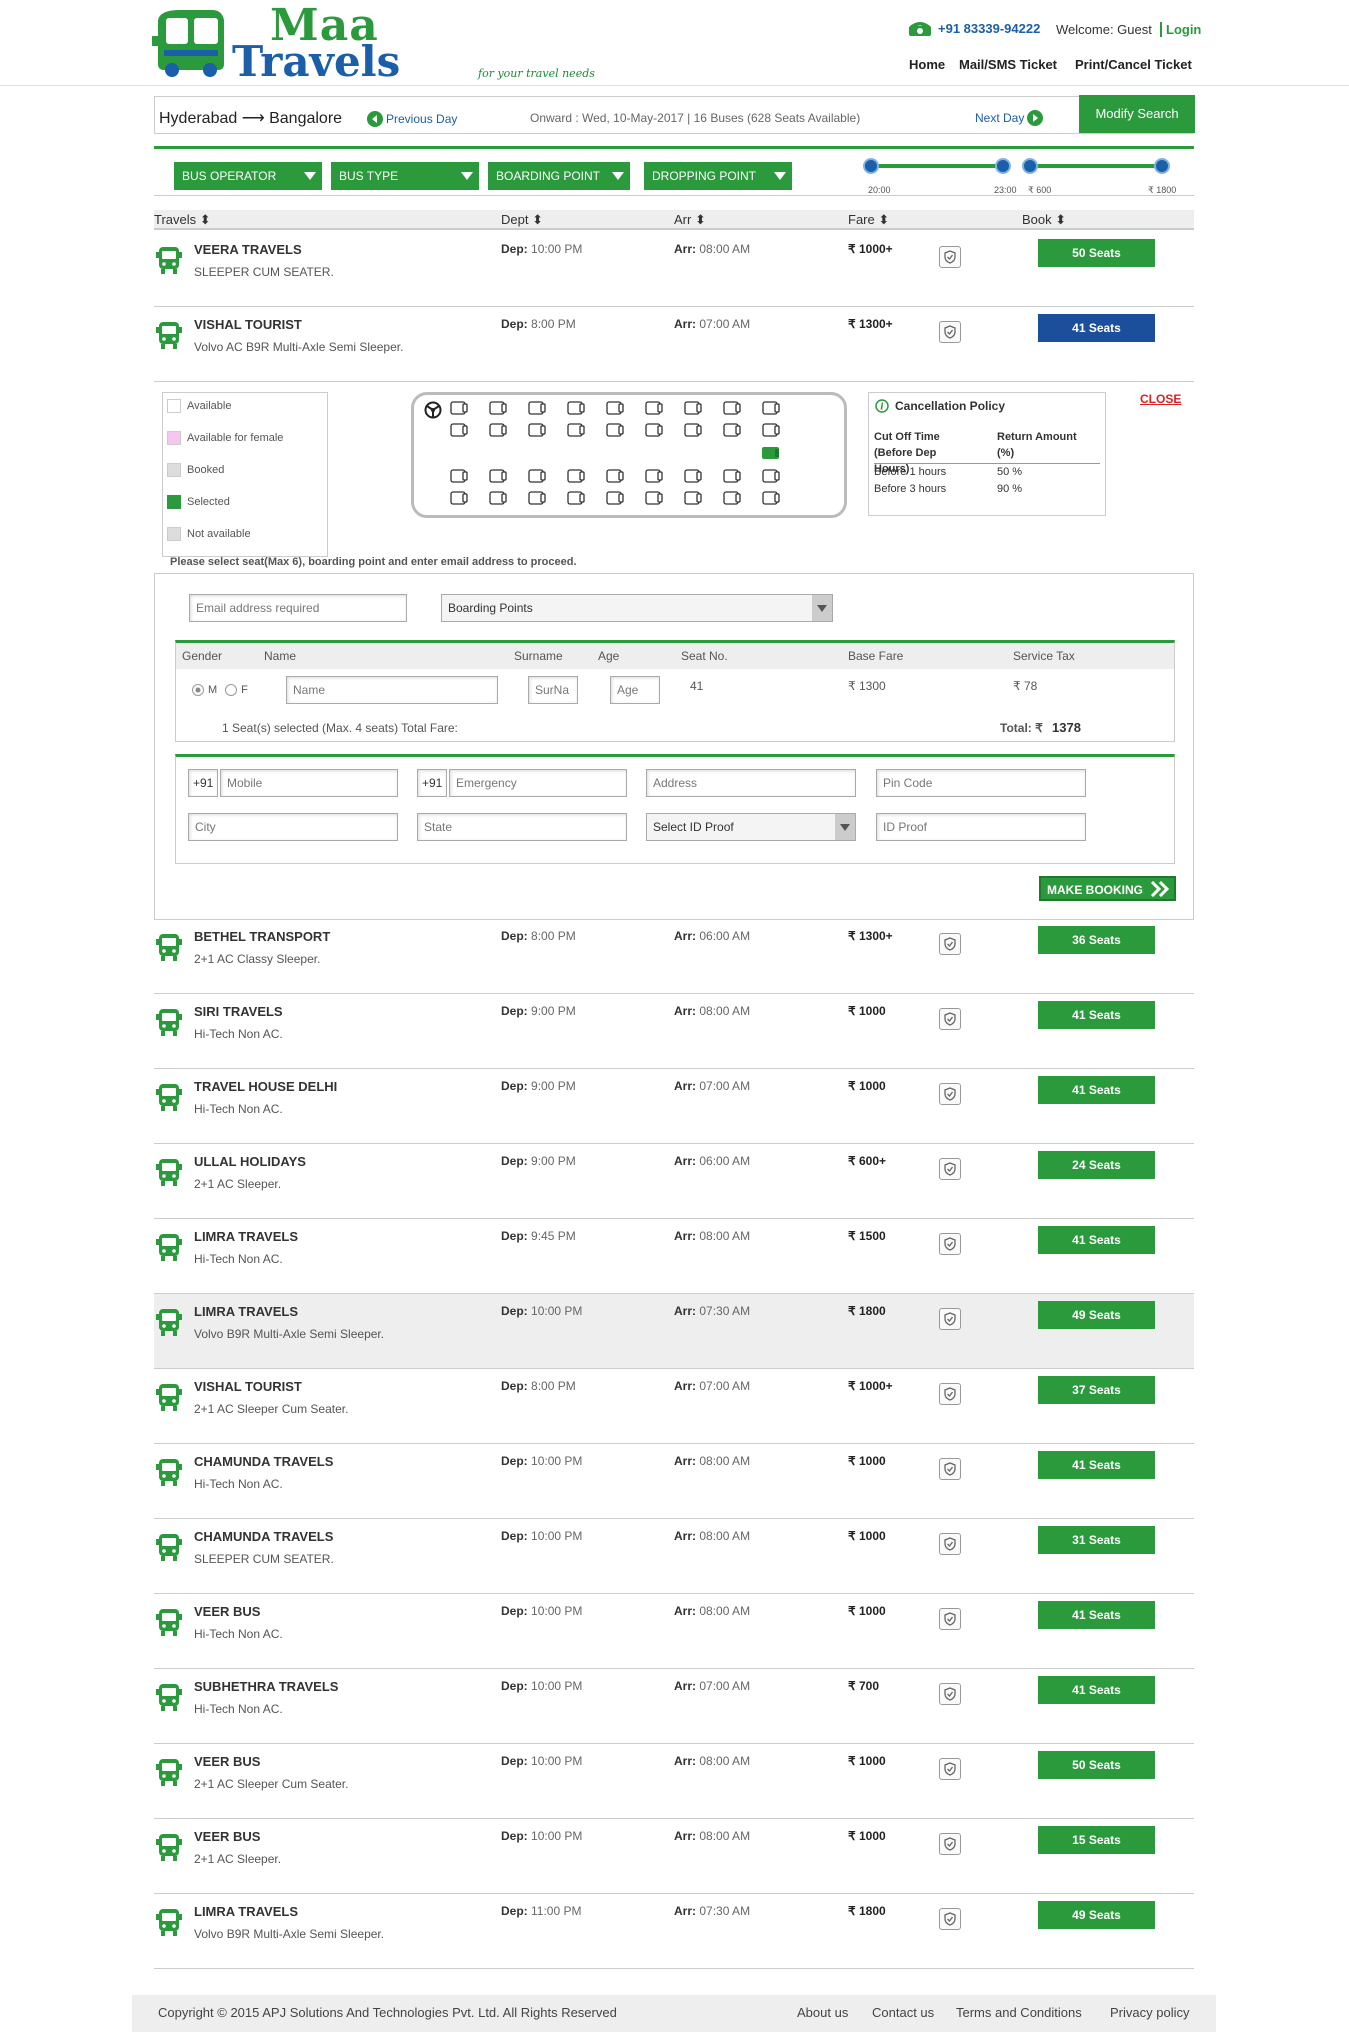  What do you see at coordinates (1133, 64) in the screenshot?
I see `nav-print-cancel-ticket: Print/Cancel Ticket` at bounding box center [1133, 64].